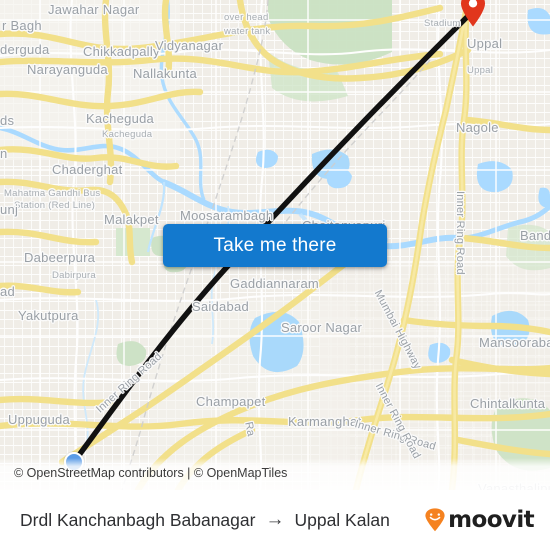  What do you see at coordinates (342, 519) in the screenshot?
I see `trip-destination-label: Uppal Kalan` at bounding box center [342, 519].